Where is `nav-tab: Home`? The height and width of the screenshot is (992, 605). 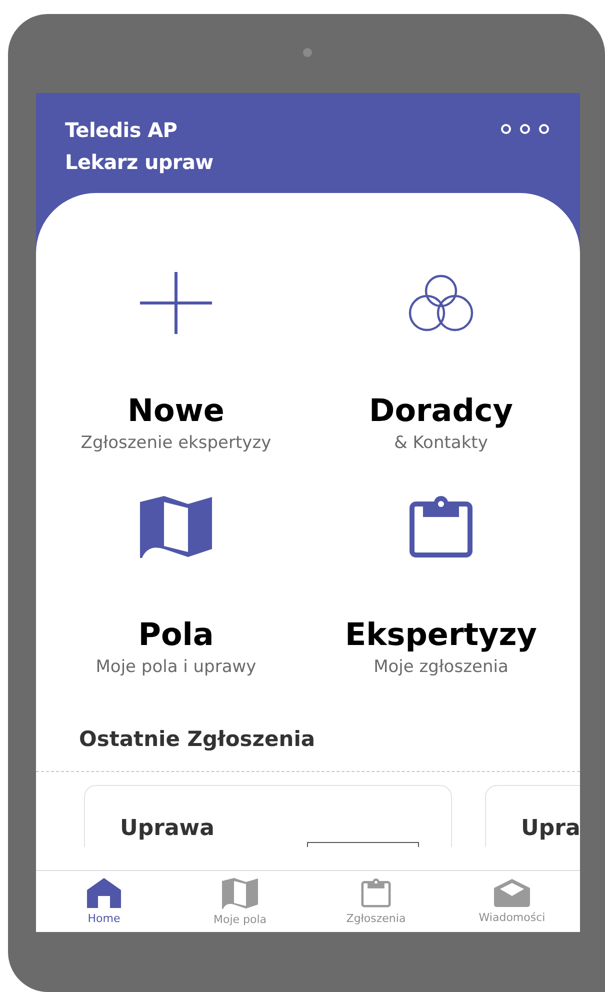 nav-tab: Home is located at coordinates (104, 901).